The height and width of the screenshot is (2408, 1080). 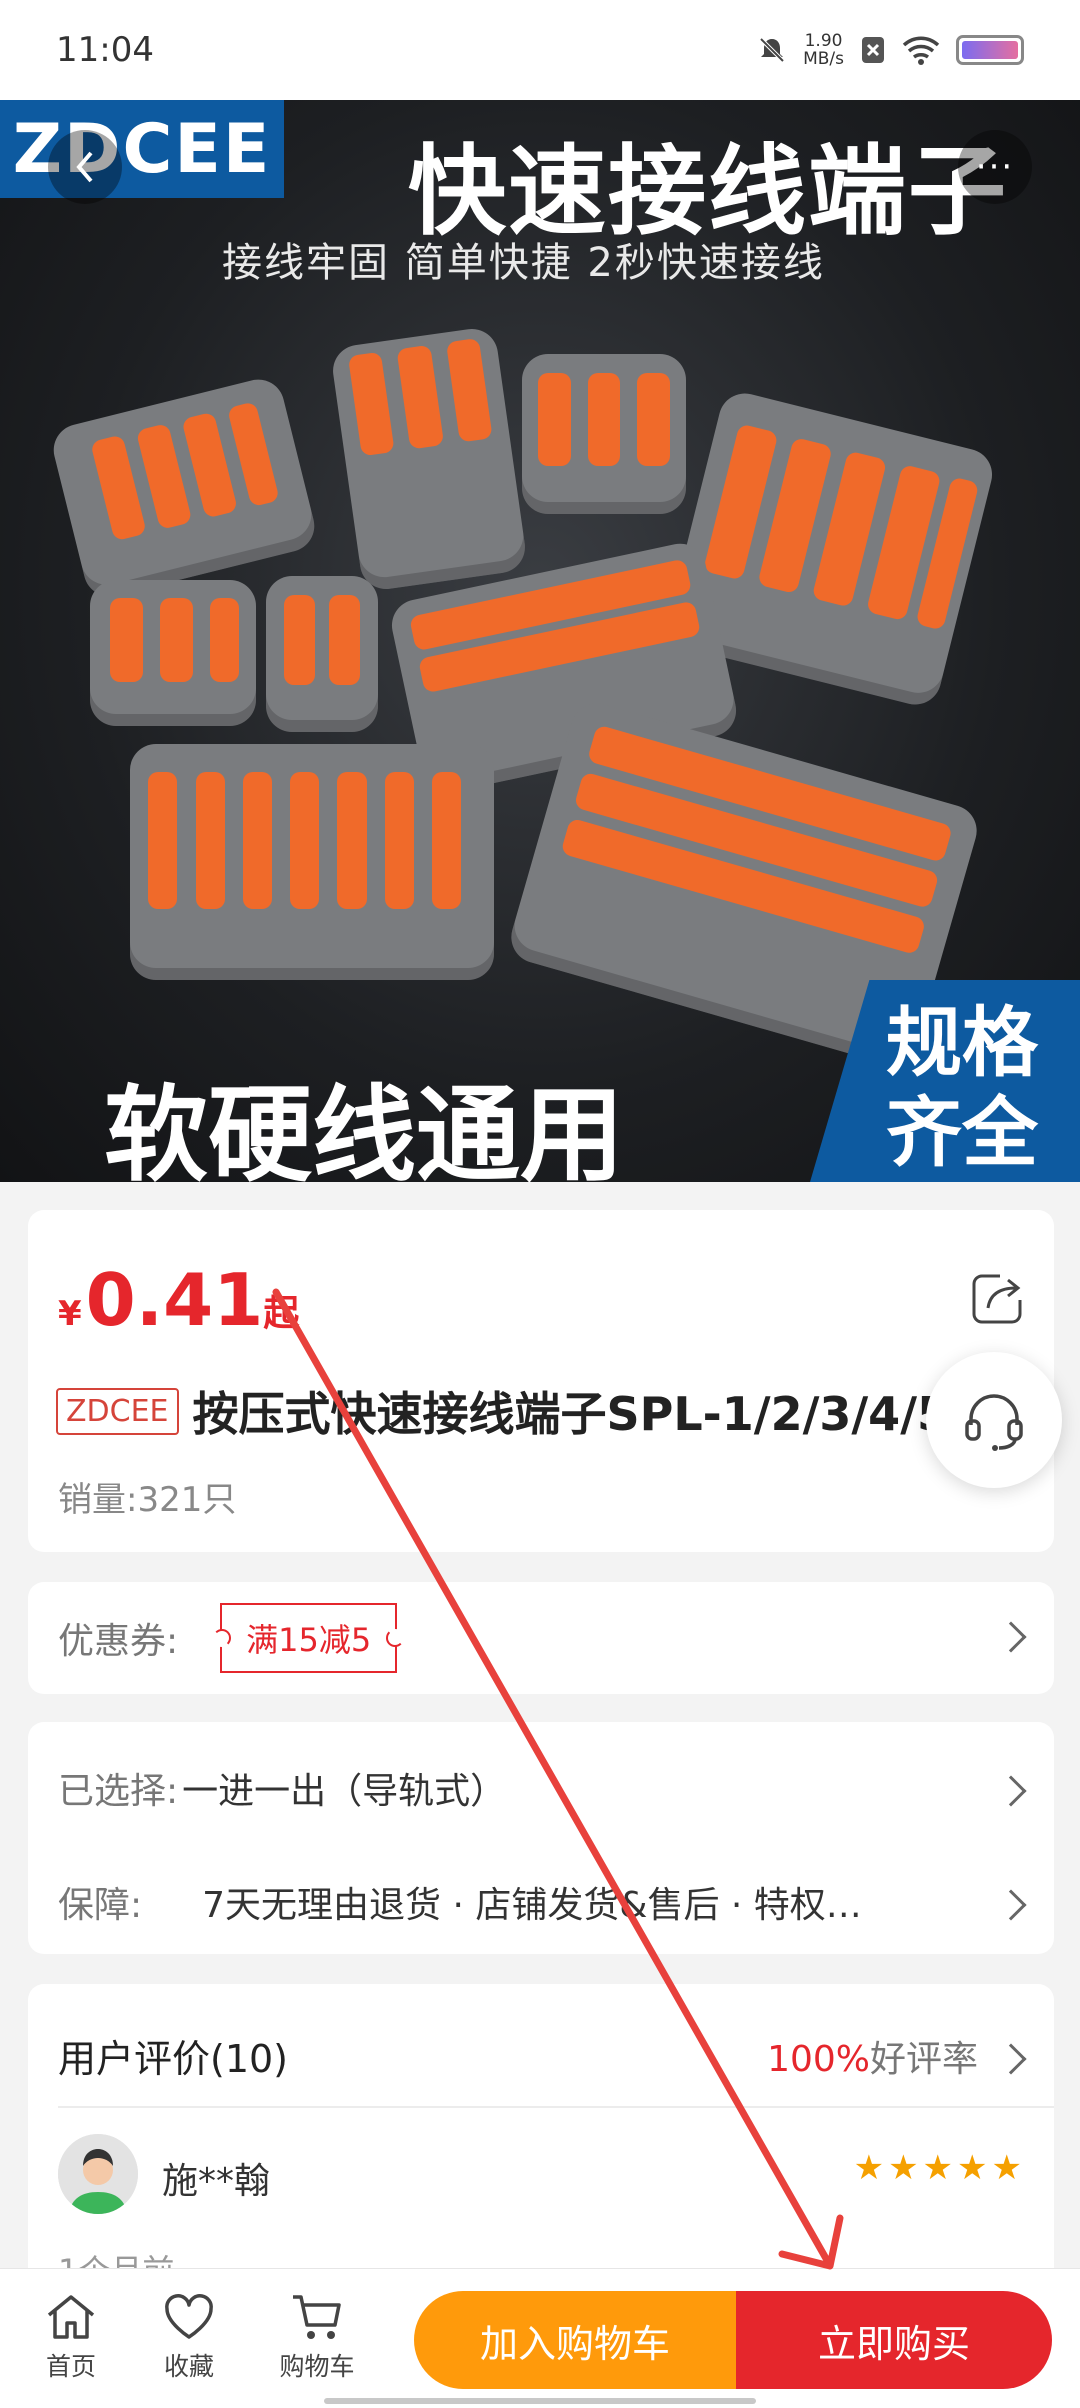 What do you see at coordinates (890, 50) in the screenshot?
I see `status-icons: 1.90 MB/s` at bounding box center [890, 50].